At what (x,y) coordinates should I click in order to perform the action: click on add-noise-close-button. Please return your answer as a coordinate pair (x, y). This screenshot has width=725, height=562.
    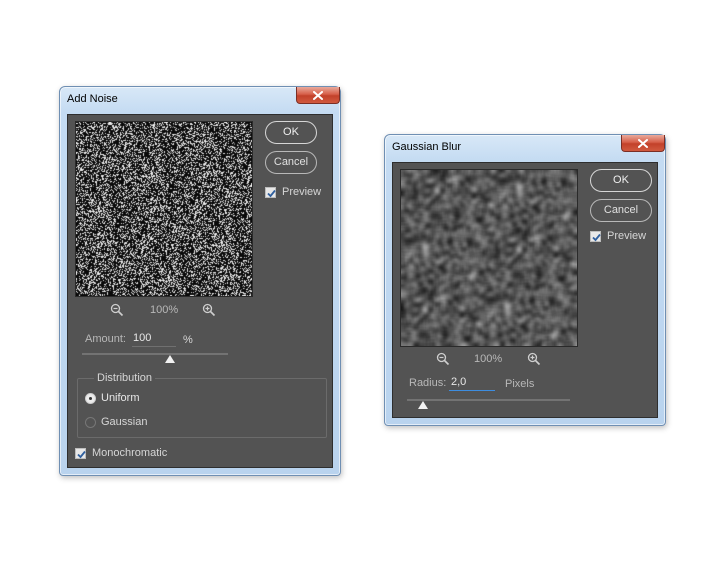
    Looking at the image, I should click on (318, 95).